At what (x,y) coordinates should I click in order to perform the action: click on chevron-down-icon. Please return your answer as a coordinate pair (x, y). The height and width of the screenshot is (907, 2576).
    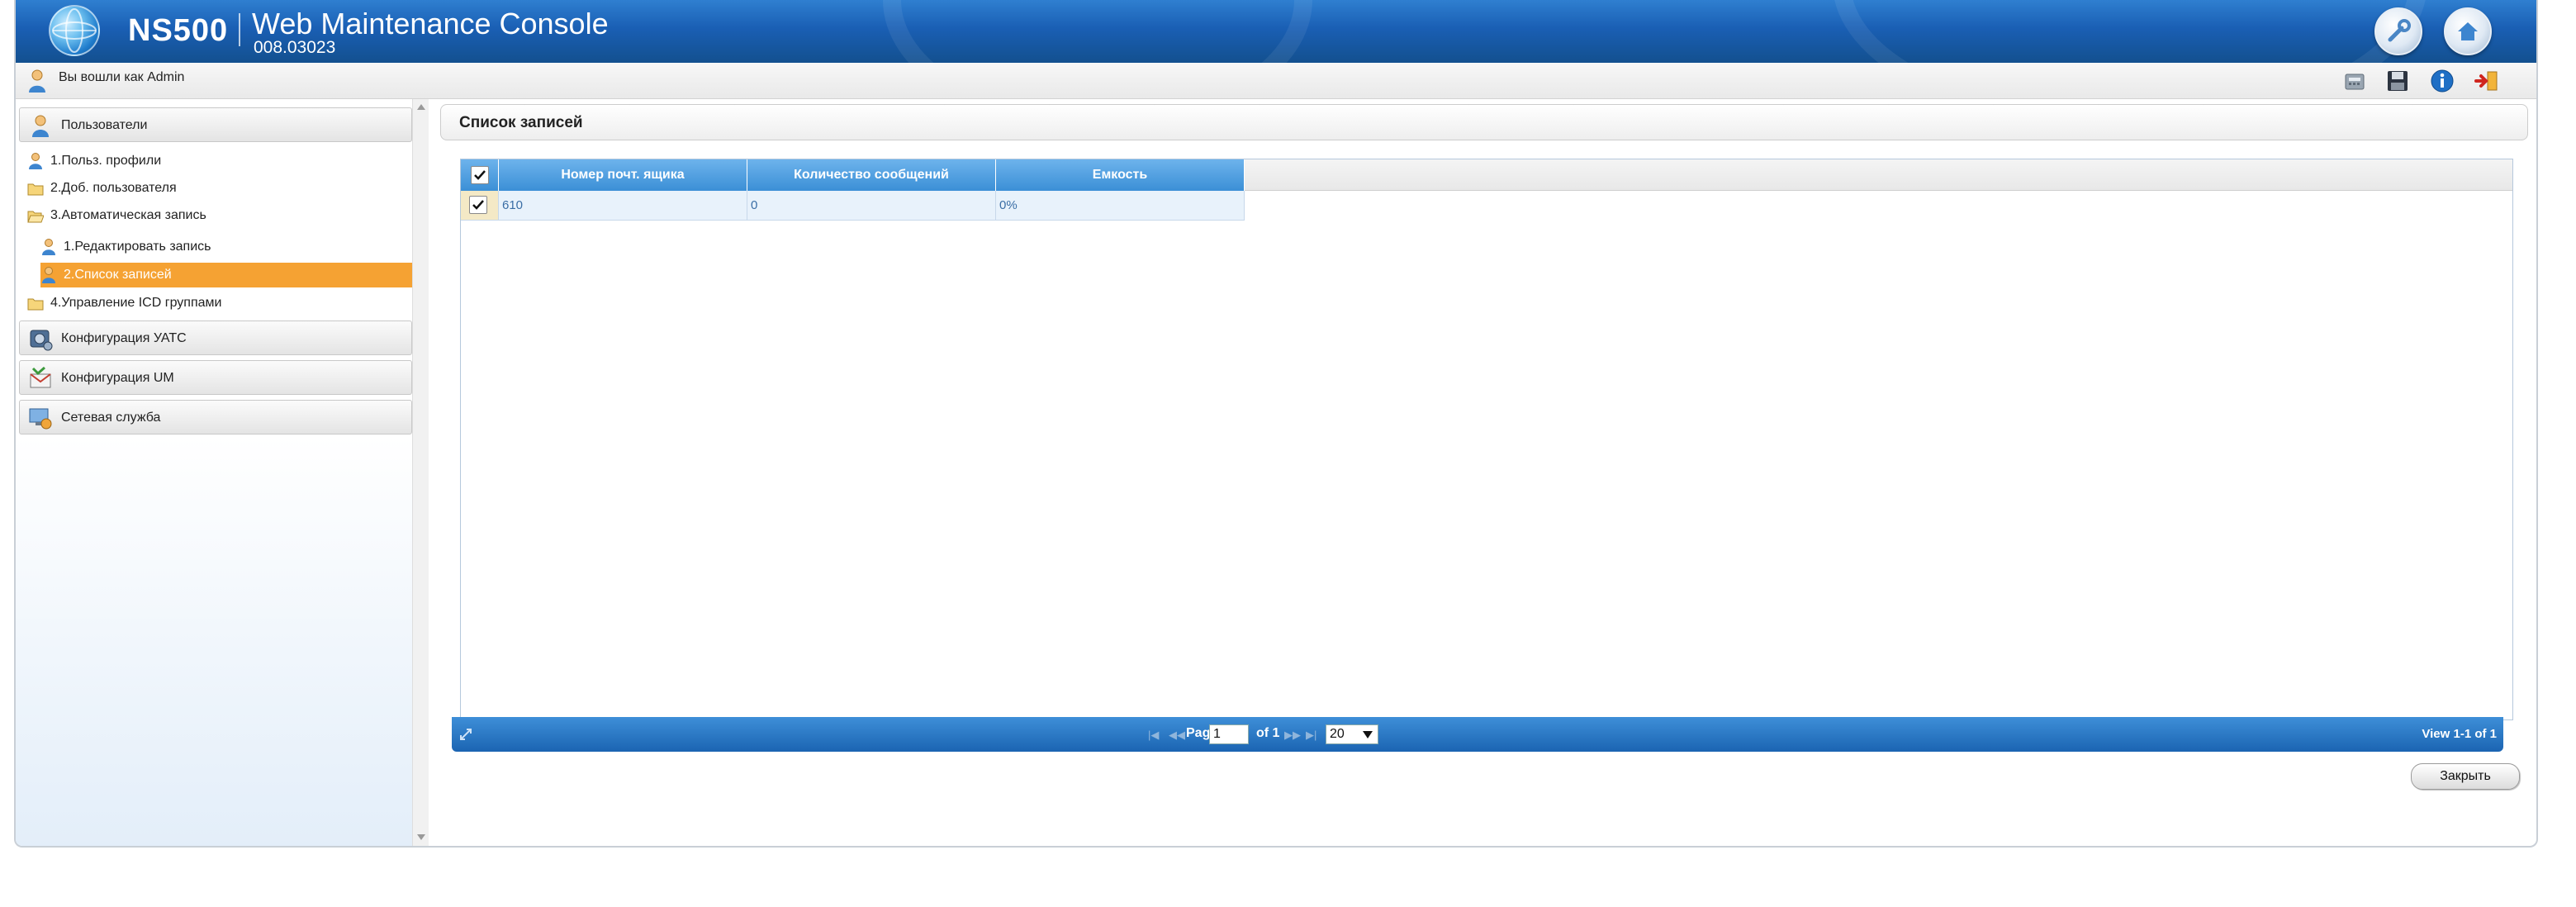
    Looking at the image, I should click on (1368, 734).